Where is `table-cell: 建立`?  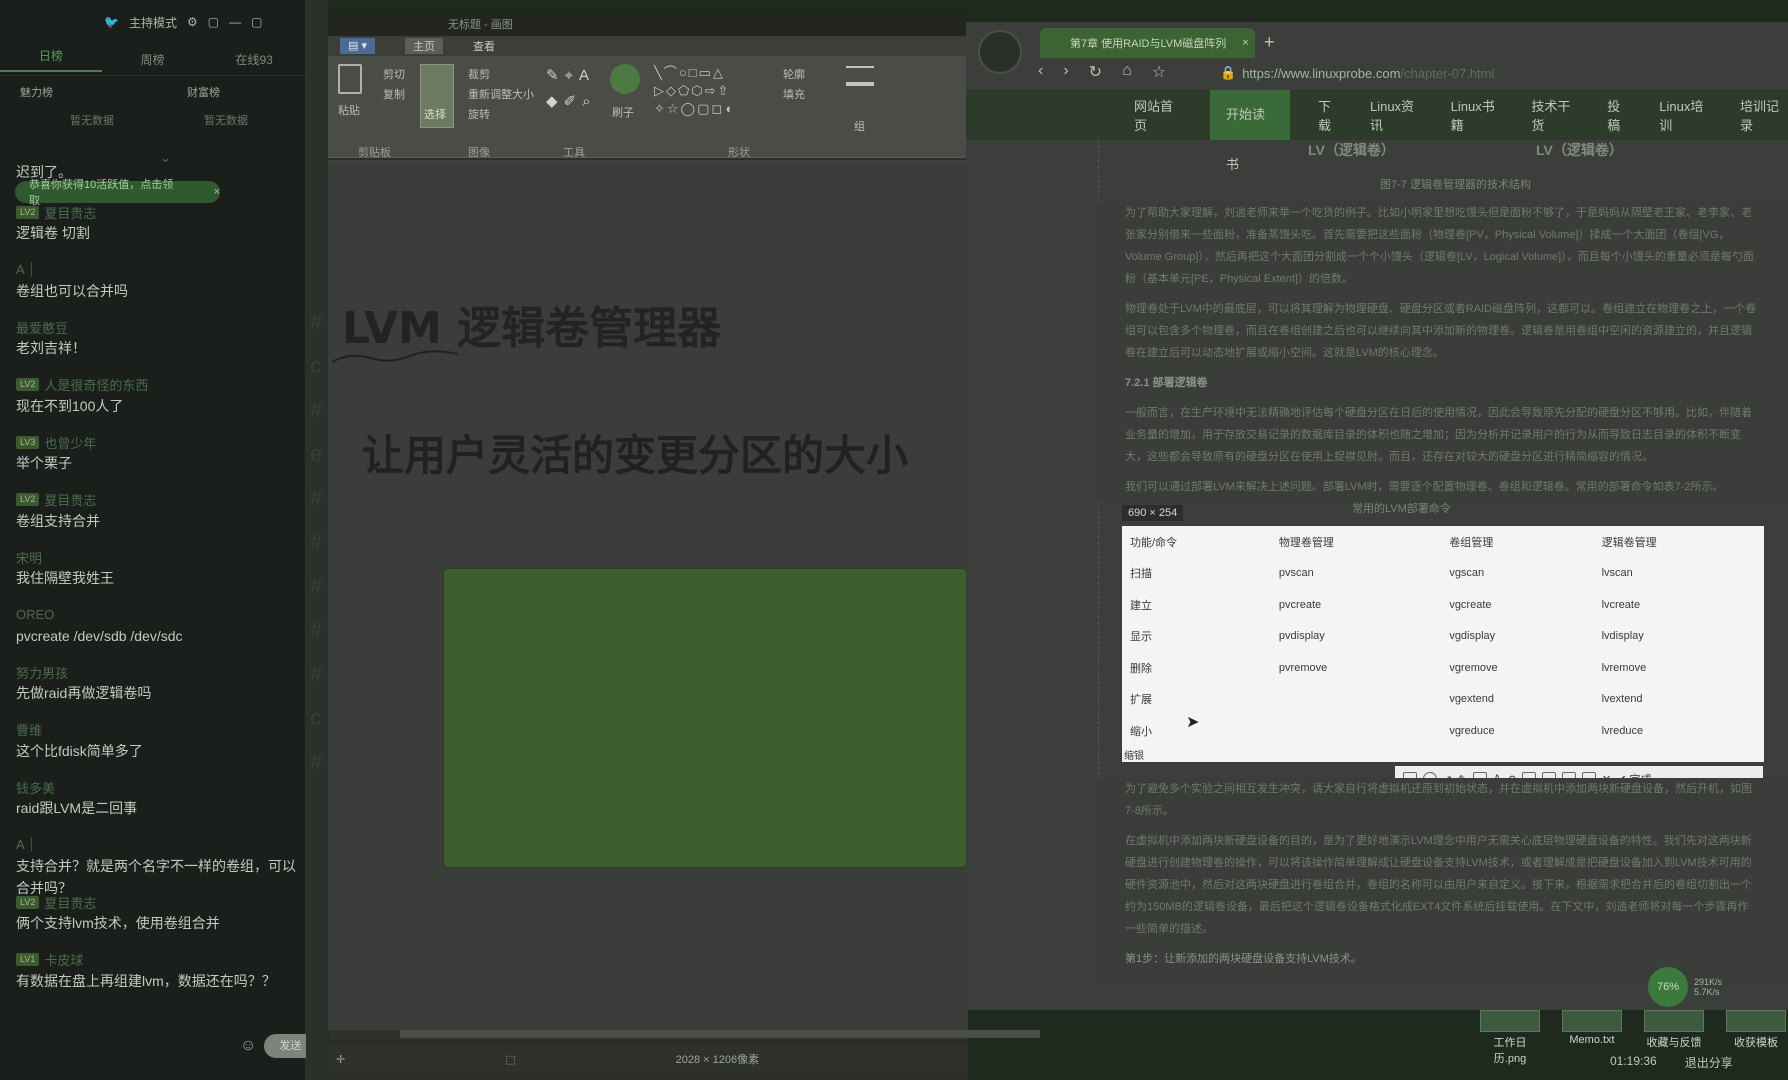 table-cell: 建立 is located at coordinates (1141, 605).